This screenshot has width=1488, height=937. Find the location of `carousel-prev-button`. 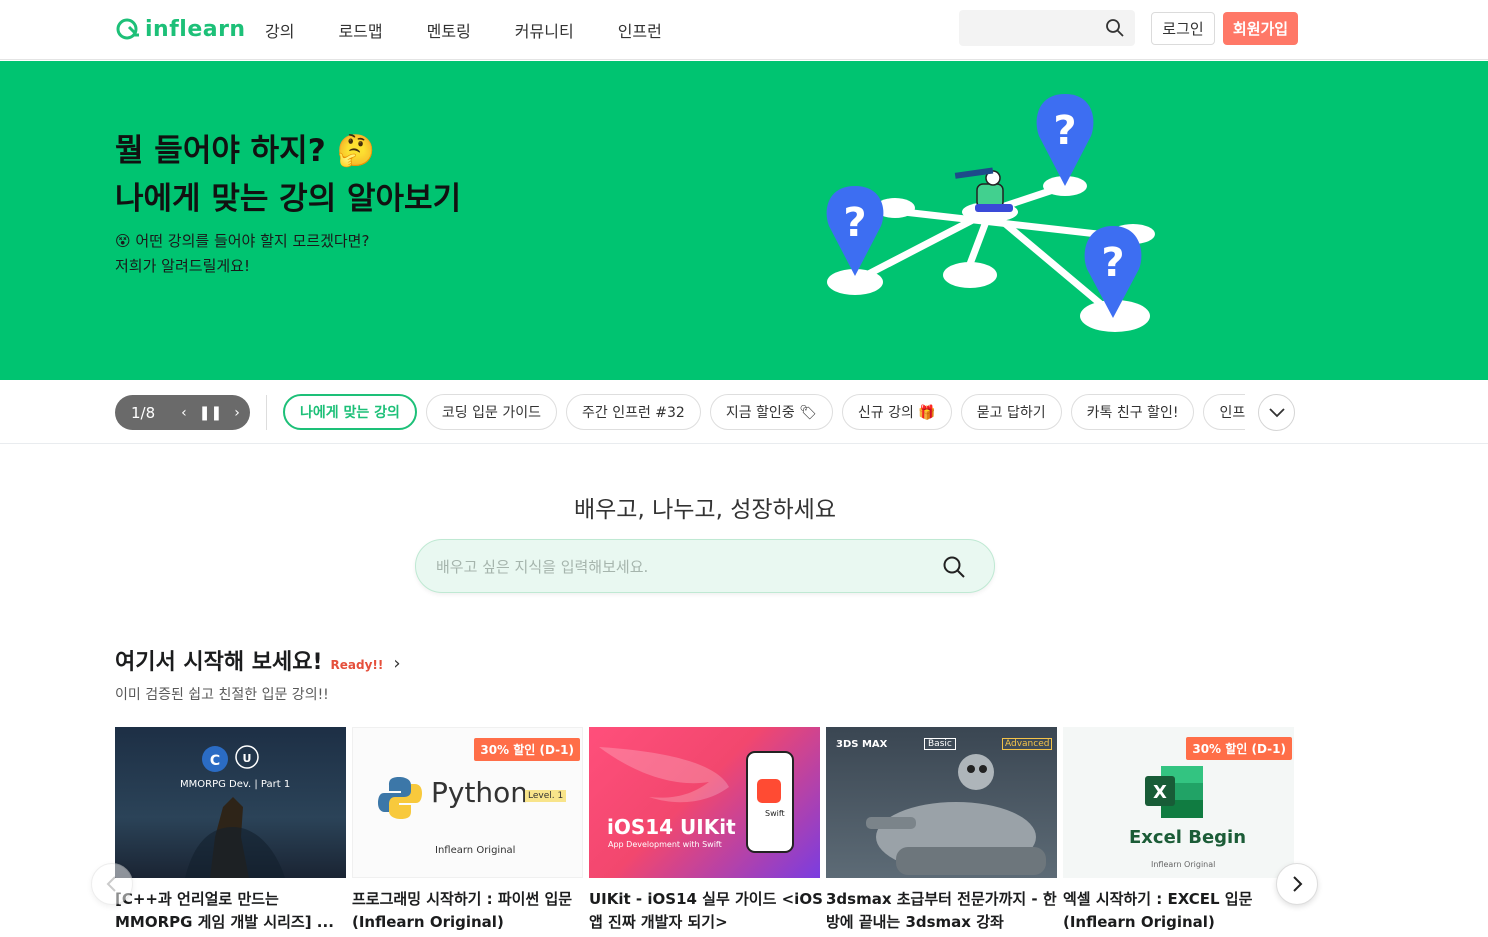

carousel-prev-button is located at coordinates (112, 884).